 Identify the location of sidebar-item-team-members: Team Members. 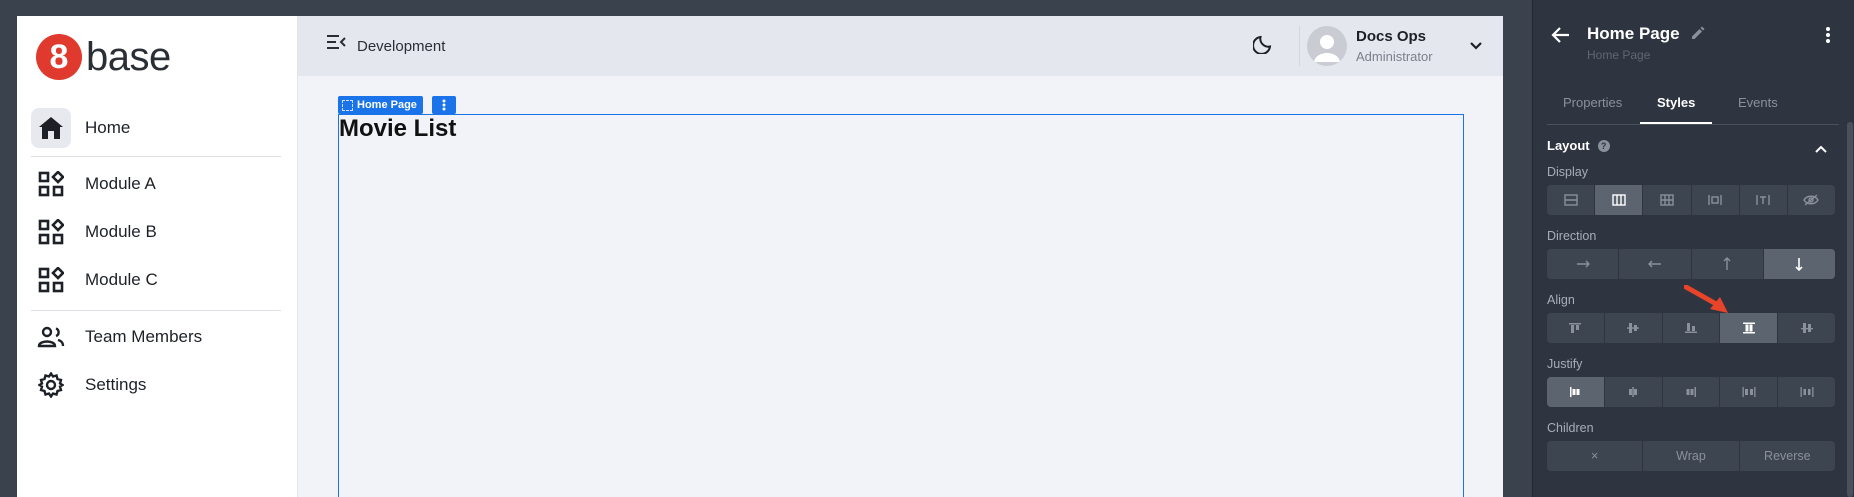
(156, 337).